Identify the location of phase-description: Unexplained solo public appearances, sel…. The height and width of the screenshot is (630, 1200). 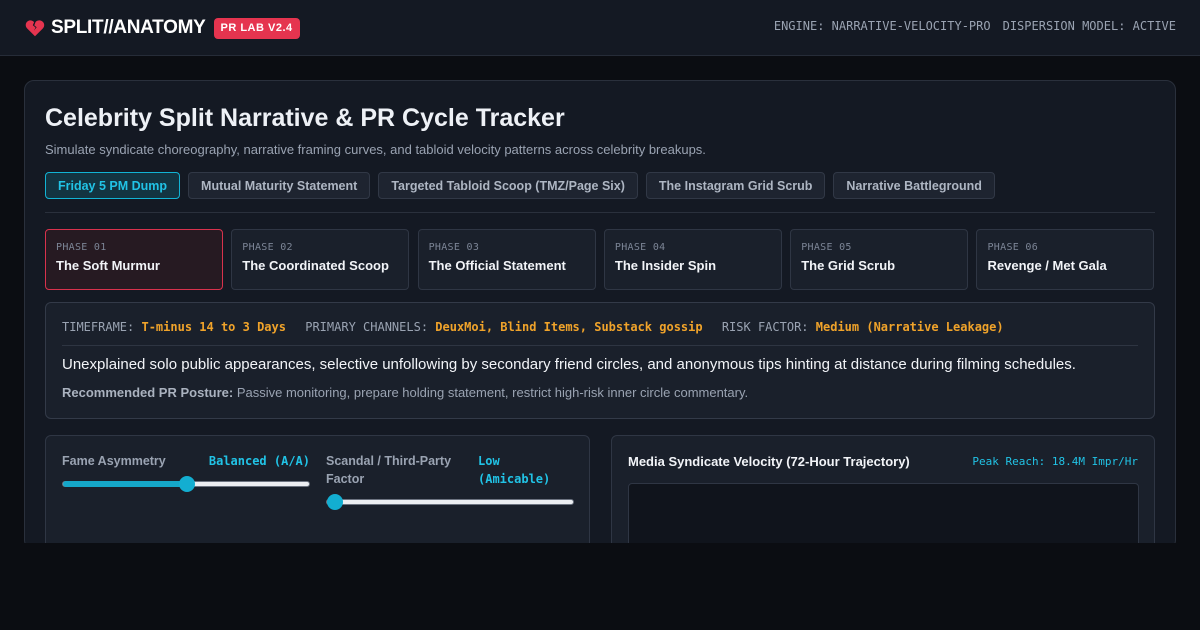
(569, 364).